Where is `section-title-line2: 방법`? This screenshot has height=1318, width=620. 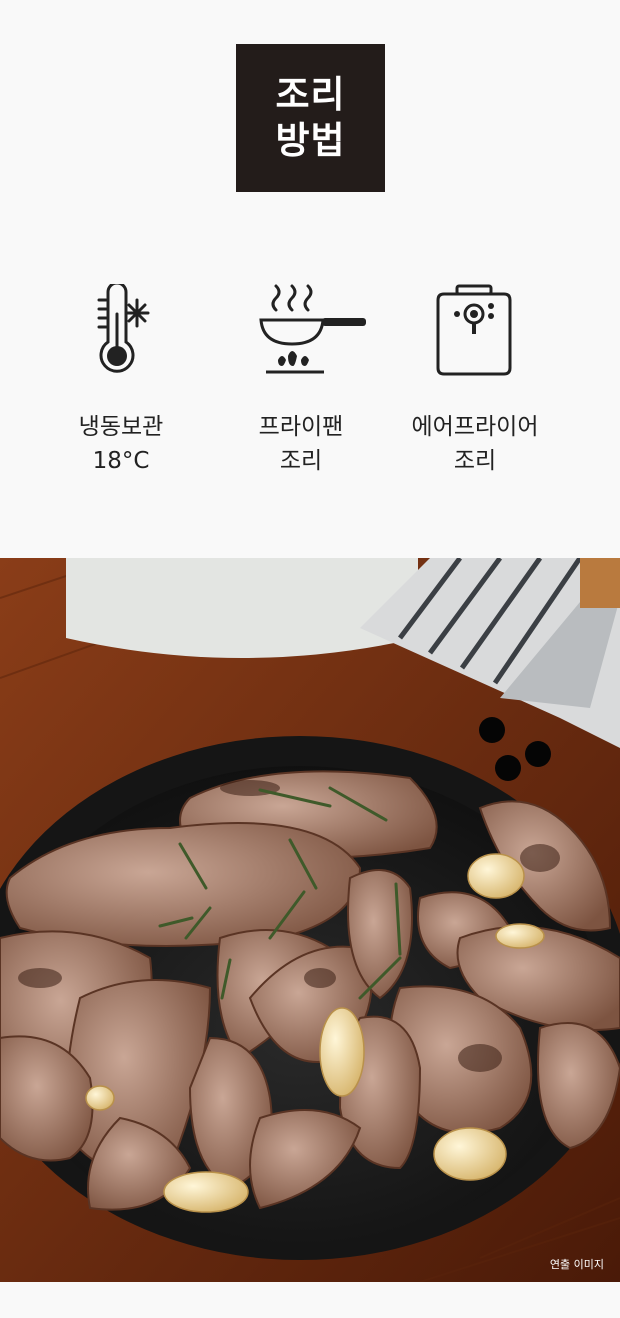 section-title-line2: 방법 is located at coordinates (310, 140).